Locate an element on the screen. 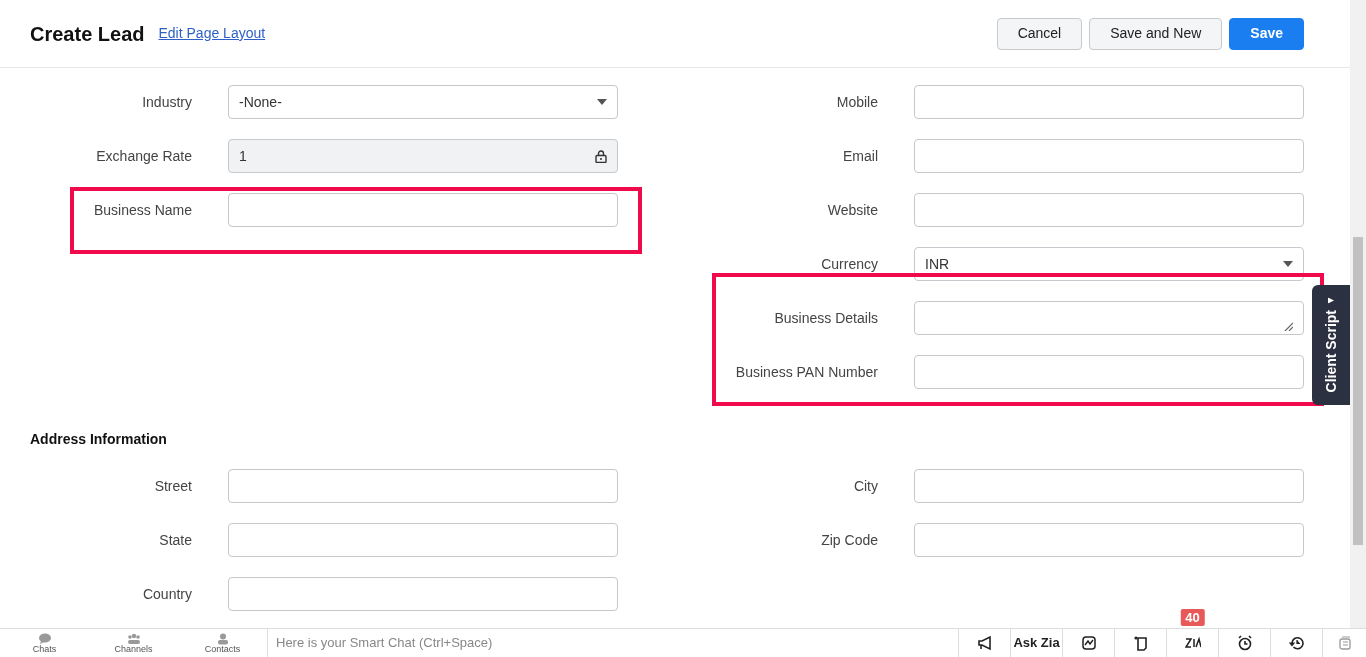 This screenshot has width=1366, height=657. resize-handle-icon is located at coordinates (1288, 326).